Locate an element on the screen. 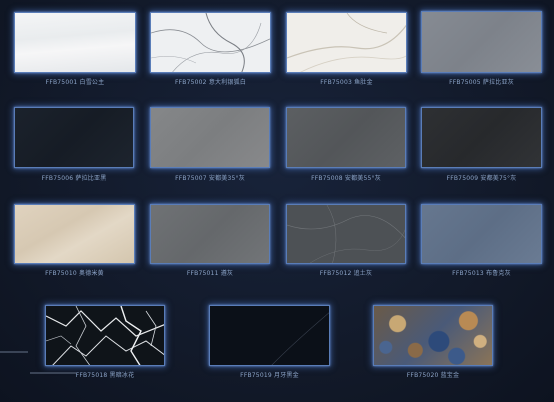 The height and width of the screenshot is (402, 554). tile-name: 安都美35°灰 is located at coordinates (226, 178).